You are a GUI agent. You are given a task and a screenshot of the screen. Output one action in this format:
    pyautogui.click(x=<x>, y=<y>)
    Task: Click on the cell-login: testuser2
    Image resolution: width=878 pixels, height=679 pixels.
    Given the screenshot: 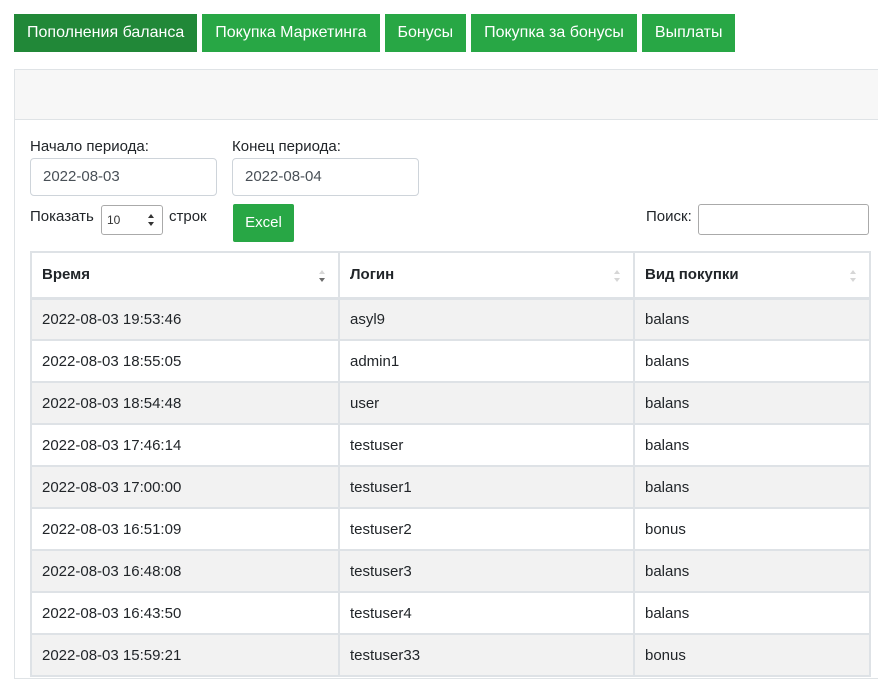 What is the action you would take?
    pyautogui.click(x=486, y=529)
    